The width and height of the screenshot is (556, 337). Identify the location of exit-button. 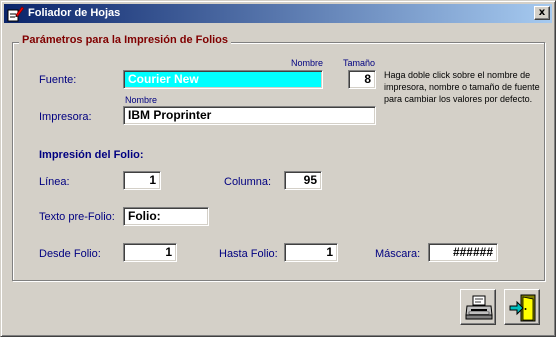
(522, 307).